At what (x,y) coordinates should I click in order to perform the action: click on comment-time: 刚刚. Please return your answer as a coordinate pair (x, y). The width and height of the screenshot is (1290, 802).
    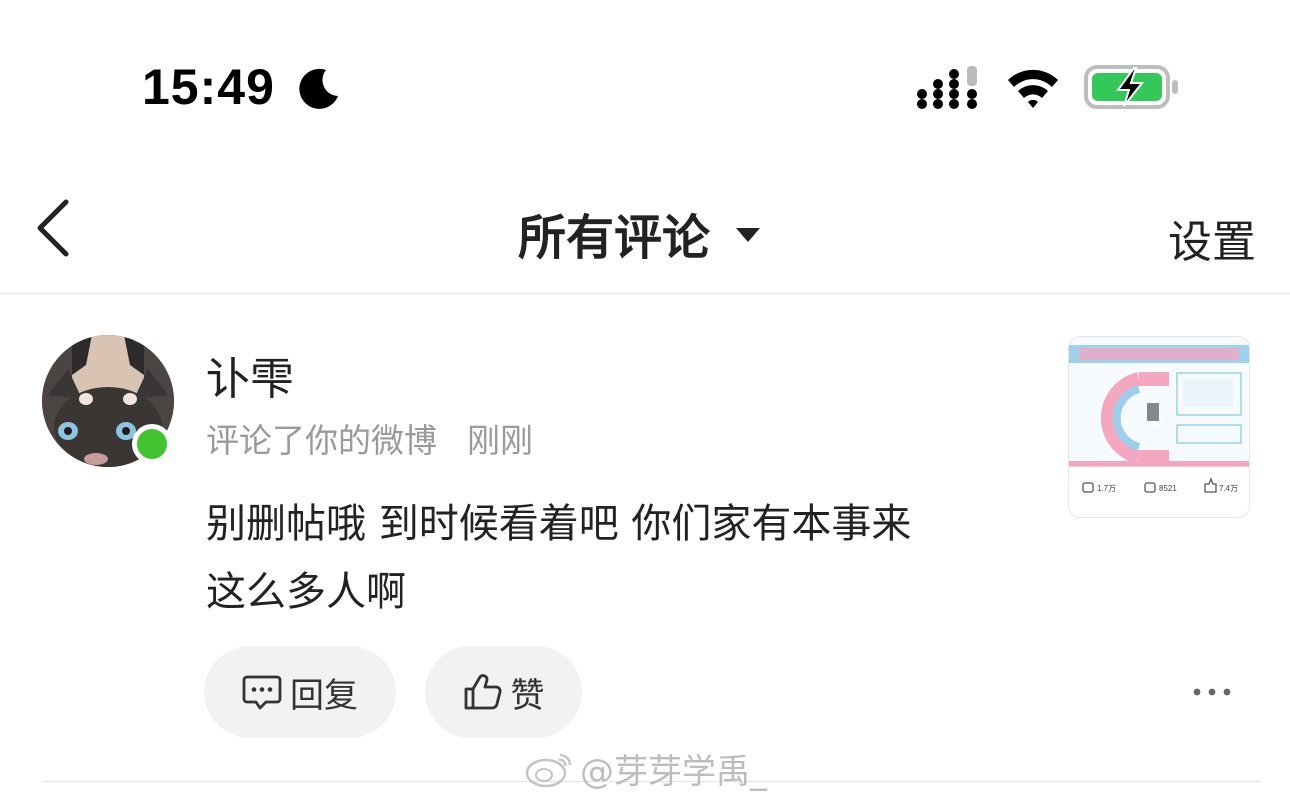
    Looking at the image, I should click on (500, 440).